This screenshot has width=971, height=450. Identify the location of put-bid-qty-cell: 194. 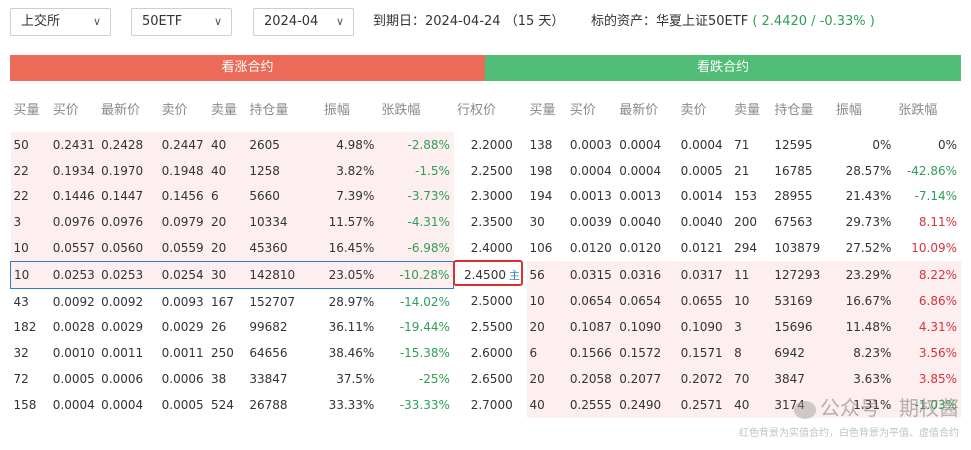
(541, 196).